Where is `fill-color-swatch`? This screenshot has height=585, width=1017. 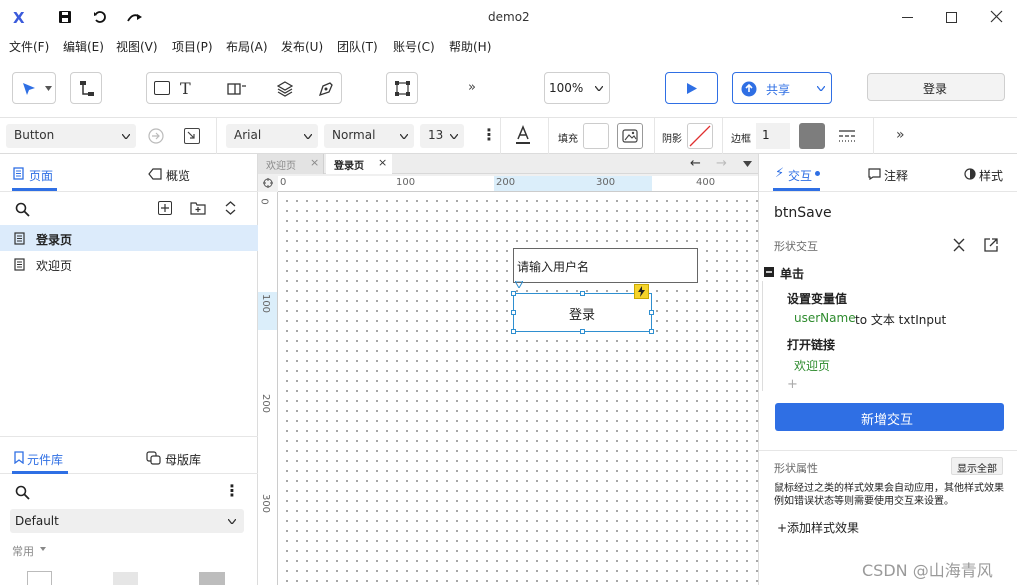
fill-color-swatch is located at coordinates (596, 136).